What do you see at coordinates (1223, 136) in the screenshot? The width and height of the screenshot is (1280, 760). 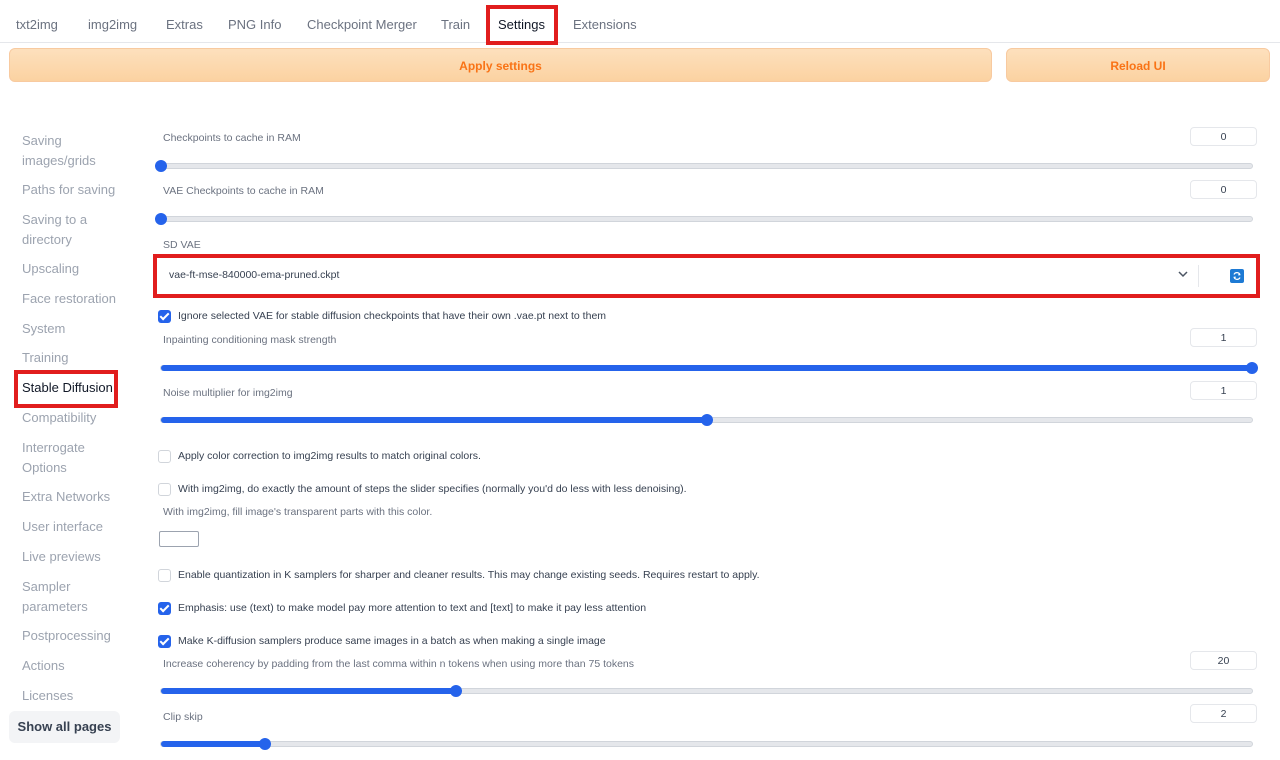 I see `ckpt-cache-number: 0` at bounding box center [1223, 136].